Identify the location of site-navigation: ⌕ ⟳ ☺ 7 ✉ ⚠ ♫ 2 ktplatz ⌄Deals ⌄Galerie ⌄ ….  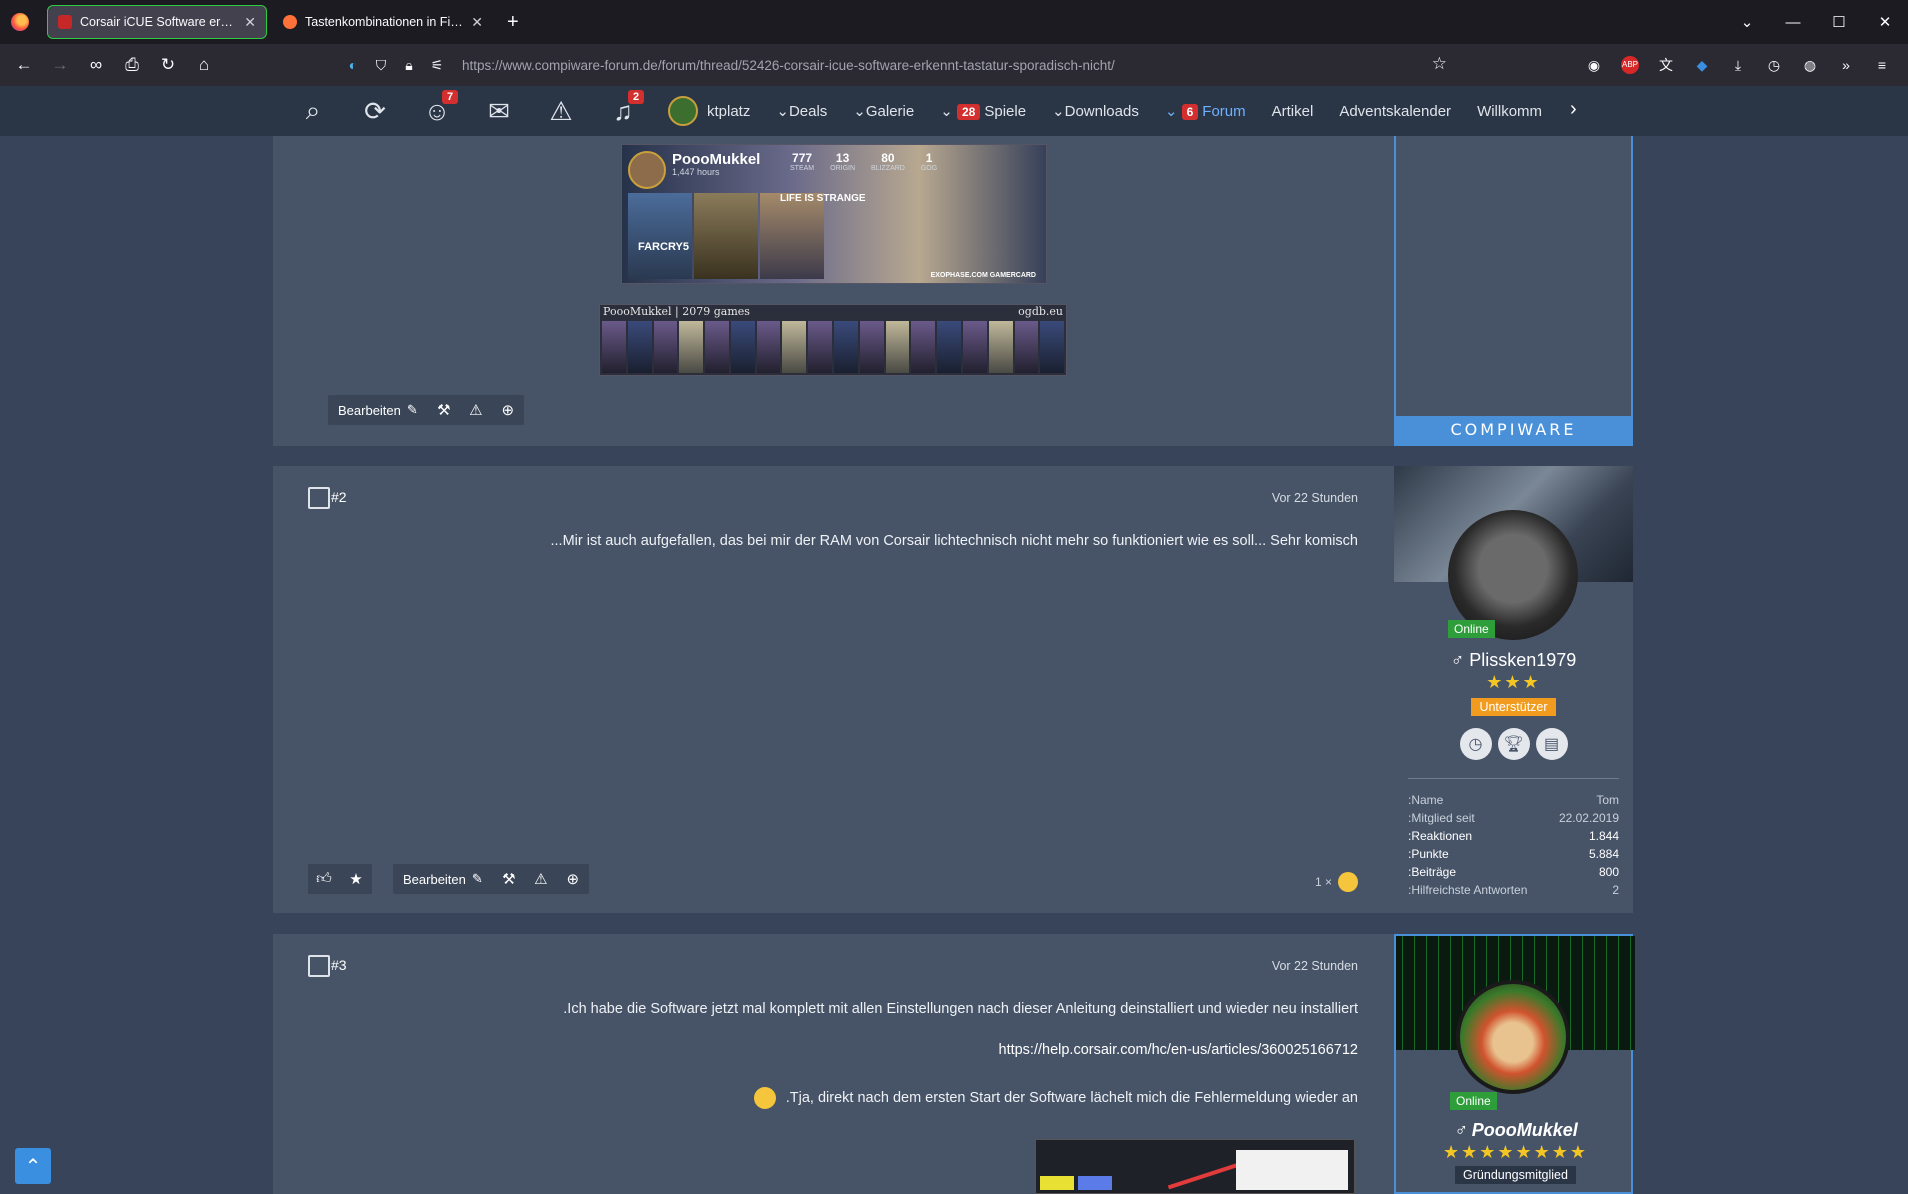
(954, 111).